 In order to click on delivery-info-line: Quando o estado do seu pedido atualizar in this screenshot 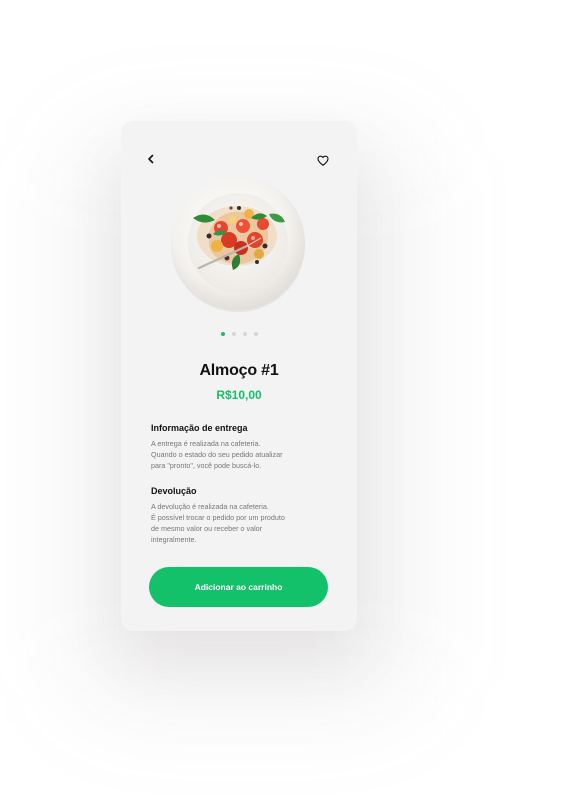, I will do `click(217, 454)`.